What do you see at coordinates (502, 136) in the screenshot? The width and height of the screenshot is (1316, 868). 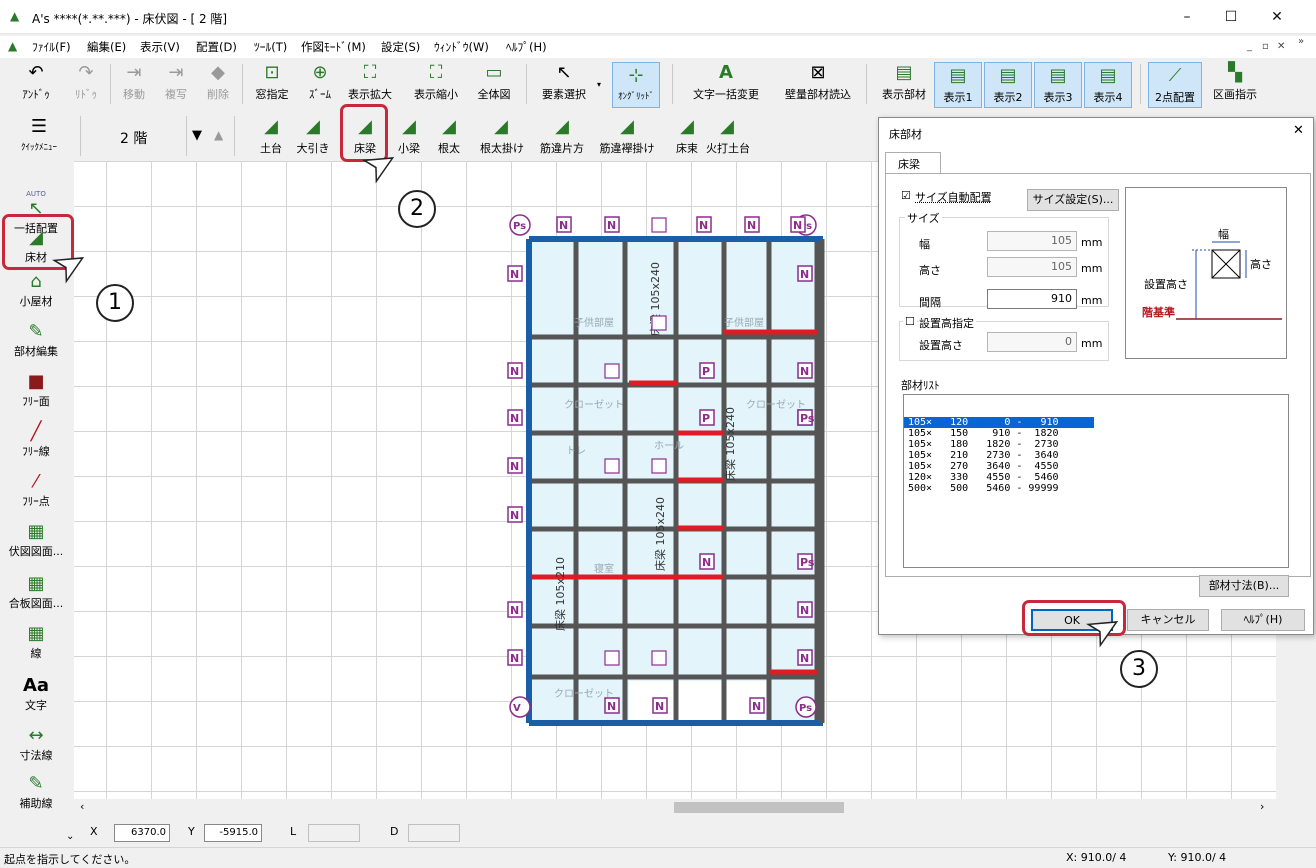 I see `tool-joist-hanger: ◢ 根太掛け` at bounding box center [502, 136].